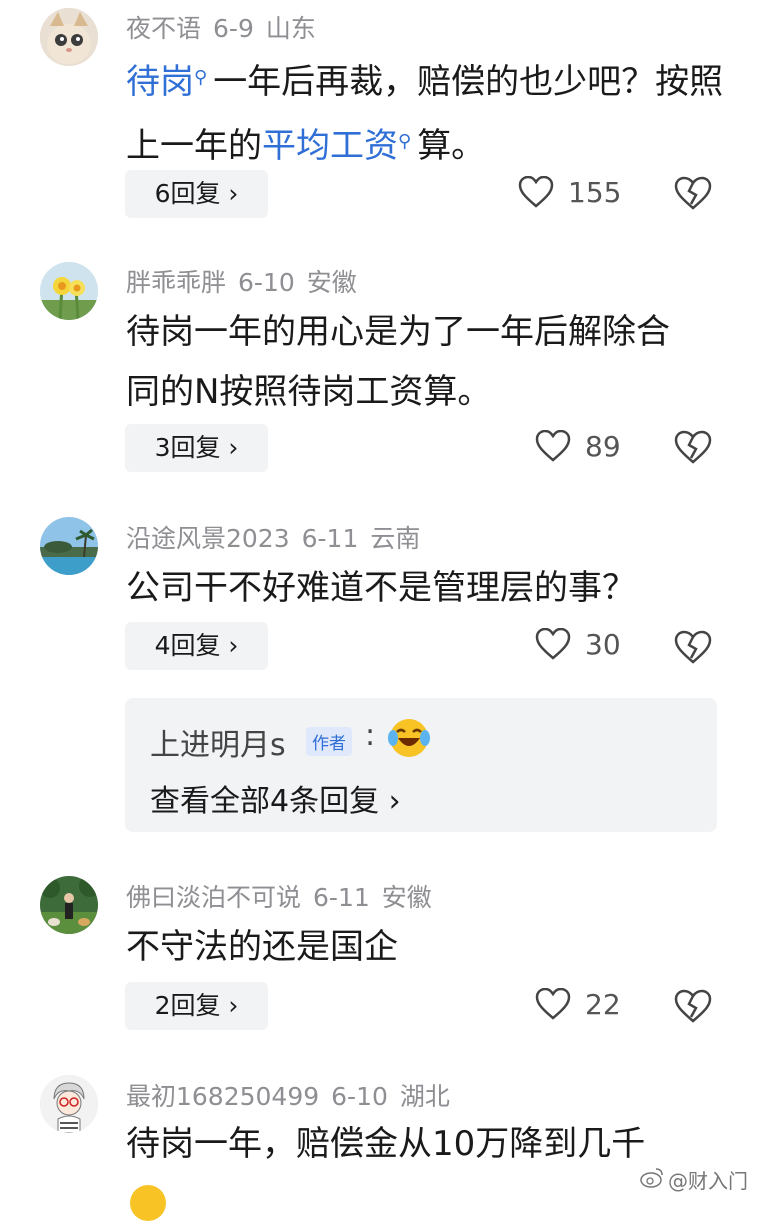 The image size is (757, 1223). What do you see at coordinates (409, 738) in the screenshot?
I see `laughing-crying-emoji-icon` at bounding box center [409, 738].